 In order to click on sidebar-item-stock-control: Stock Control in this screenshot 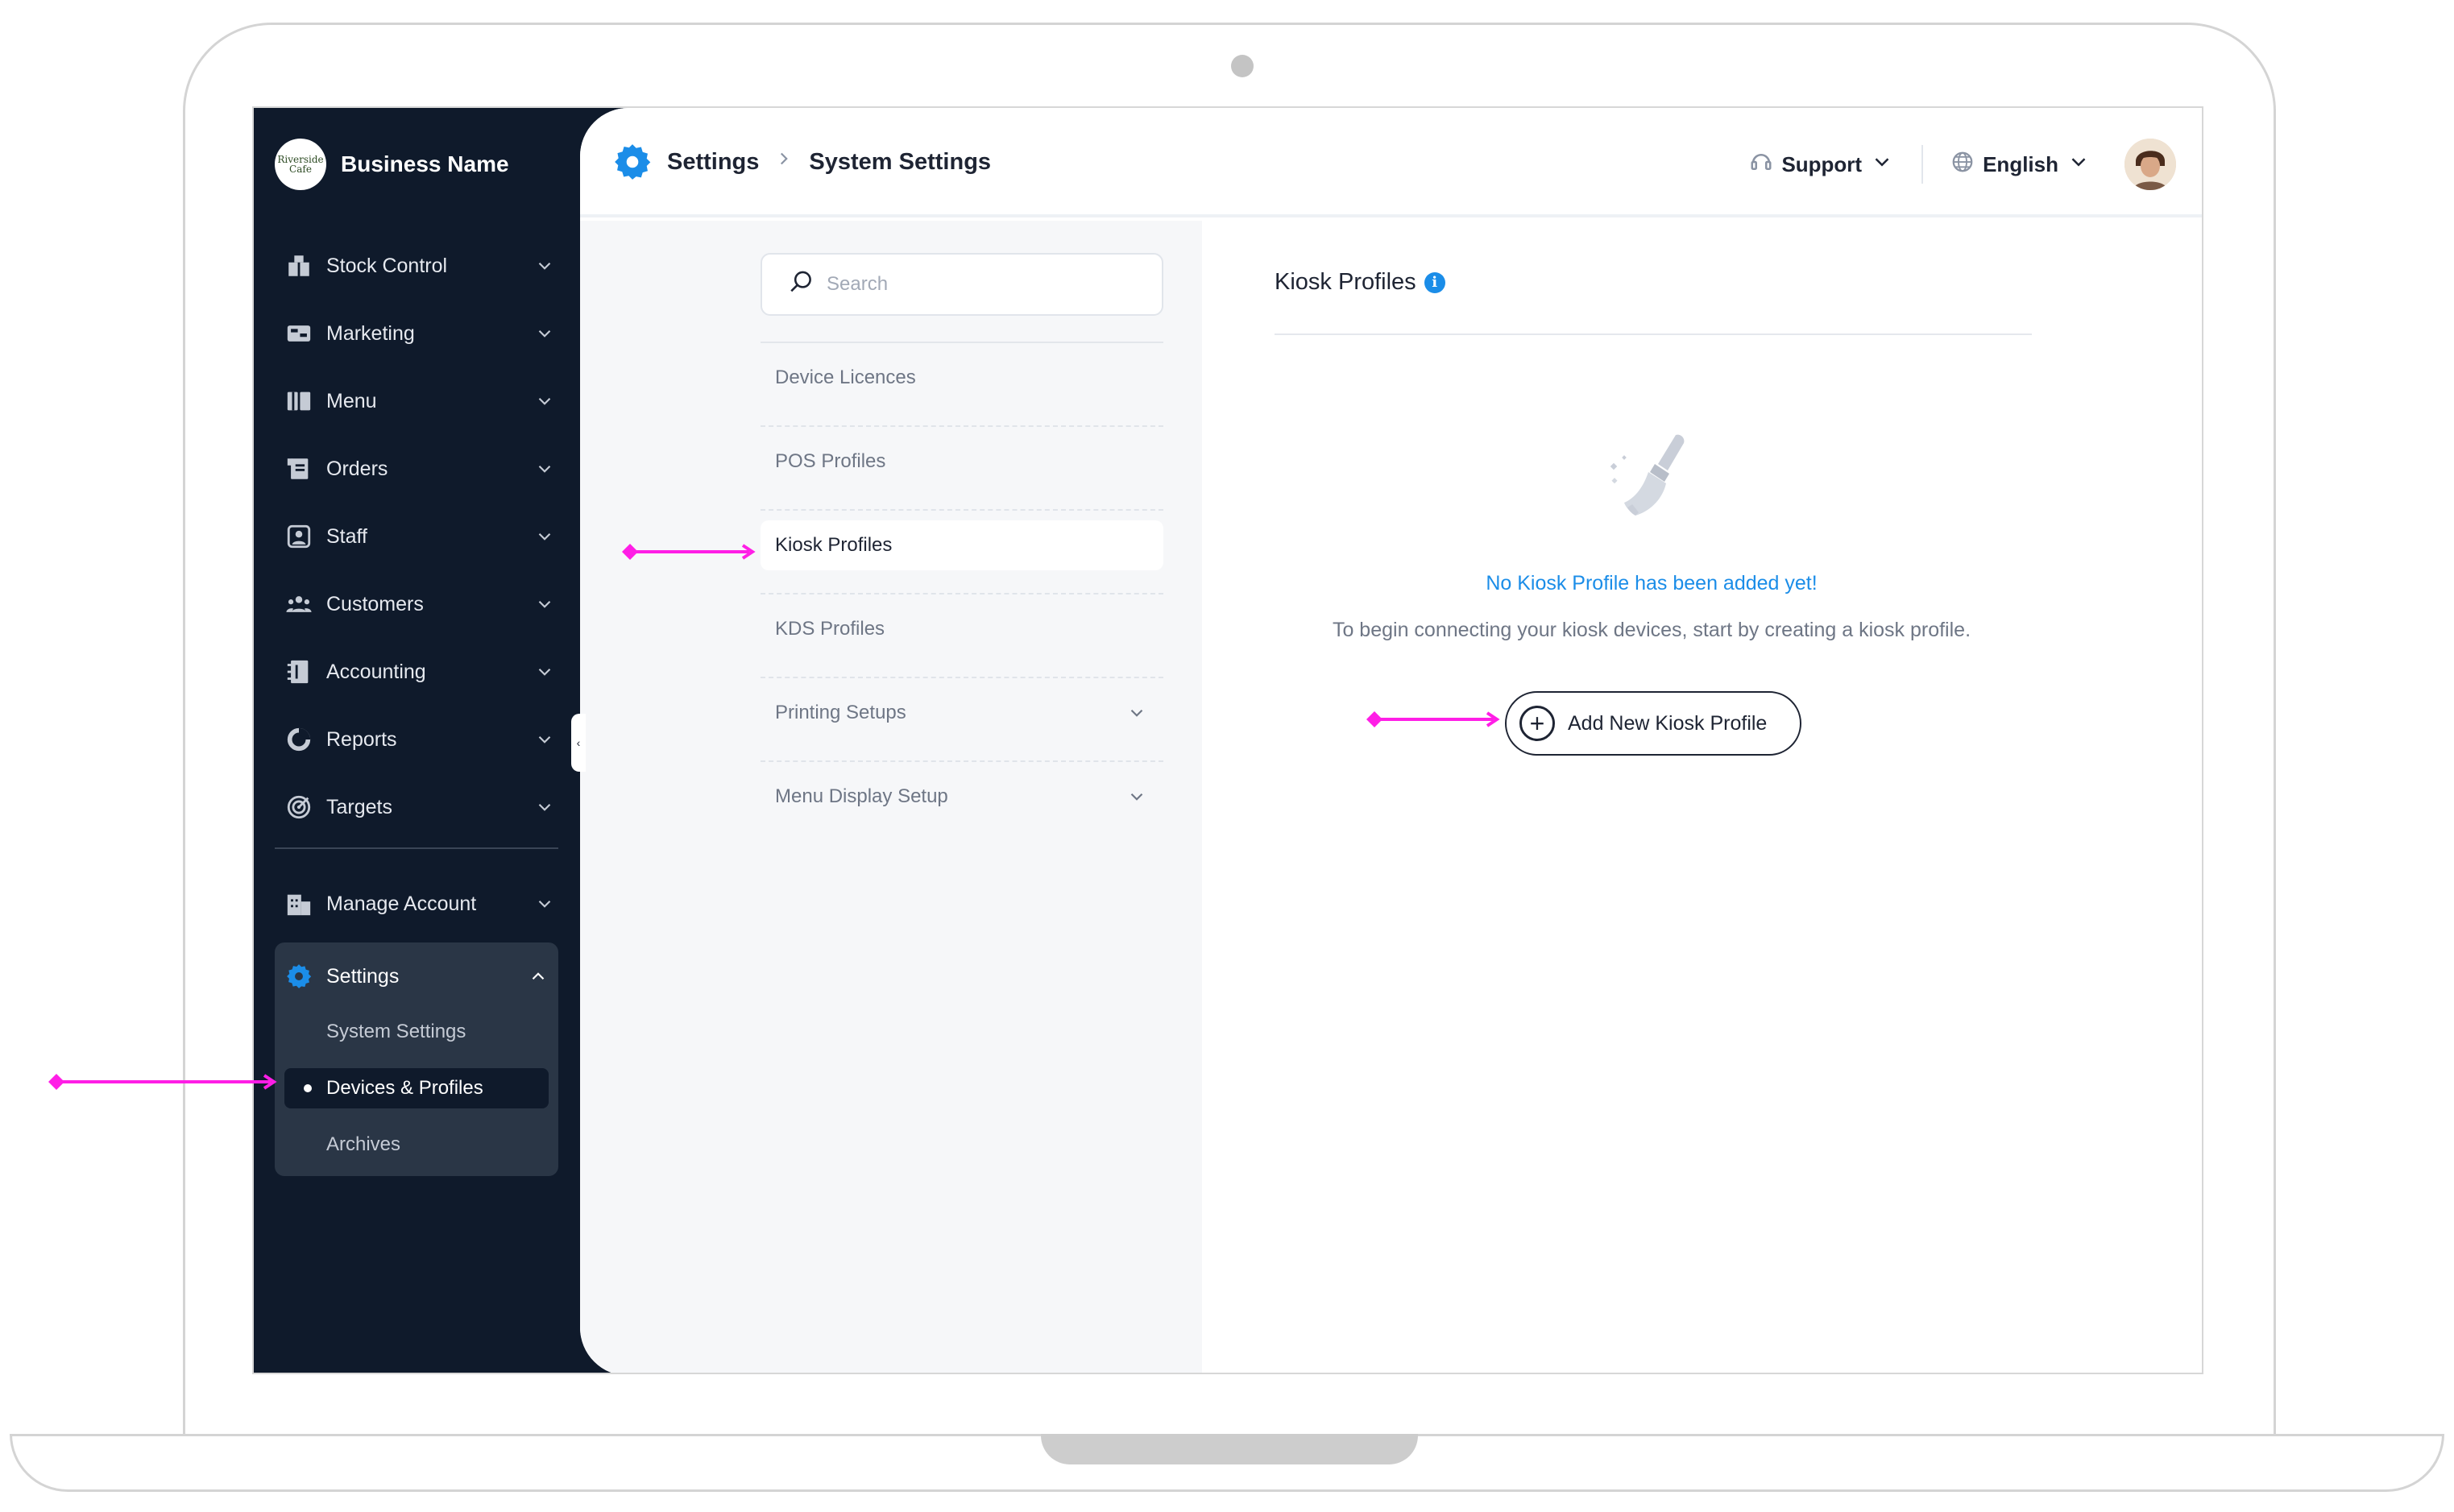, I will do `click(419, 266)`.